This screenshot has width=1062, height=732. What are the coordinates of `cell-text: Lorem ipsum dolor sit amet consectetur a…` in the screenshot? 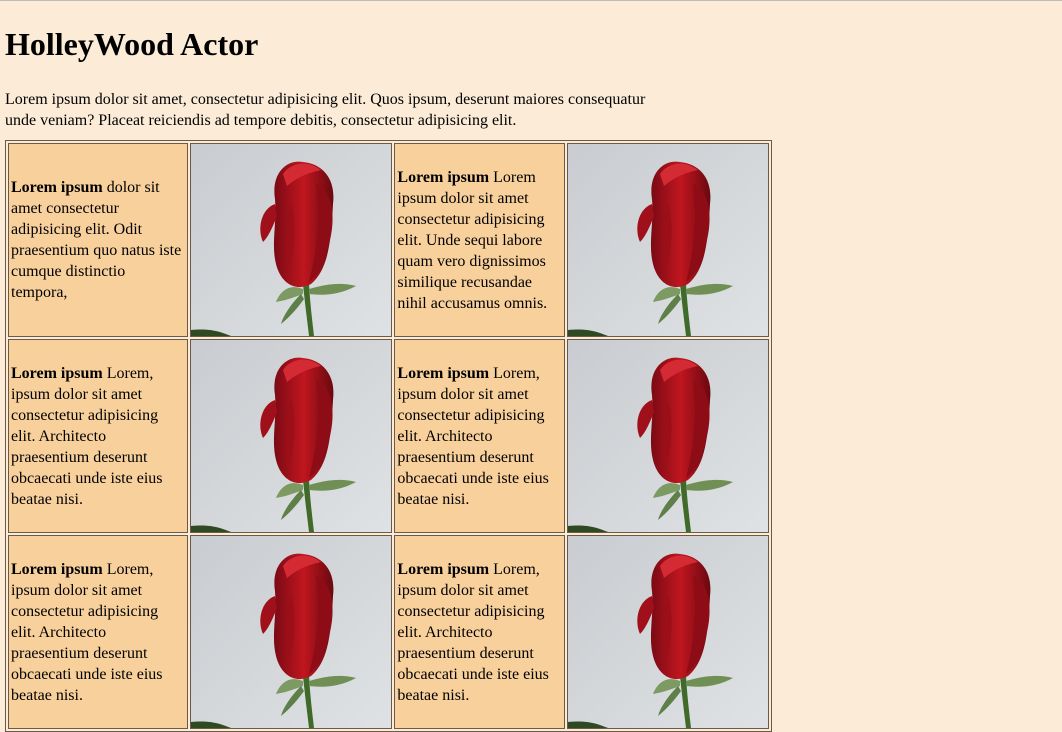 It's located at (472, 240).